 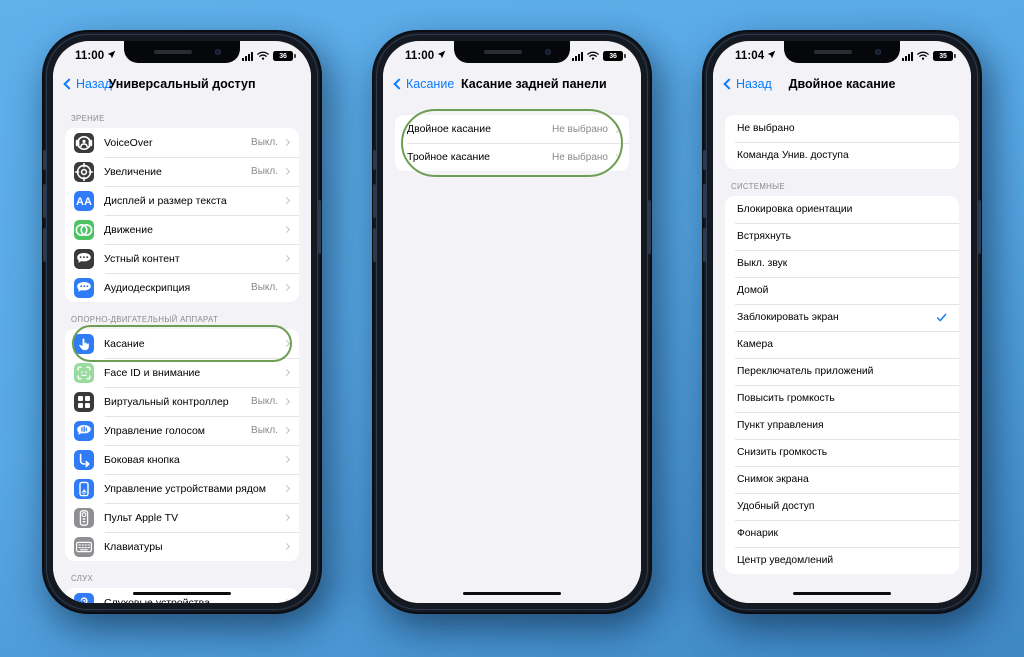 What do you see at coordinates (842, 398) in the screenshot?
I see `settings-row: Повысить громкость` at bounding box center [842, 398].